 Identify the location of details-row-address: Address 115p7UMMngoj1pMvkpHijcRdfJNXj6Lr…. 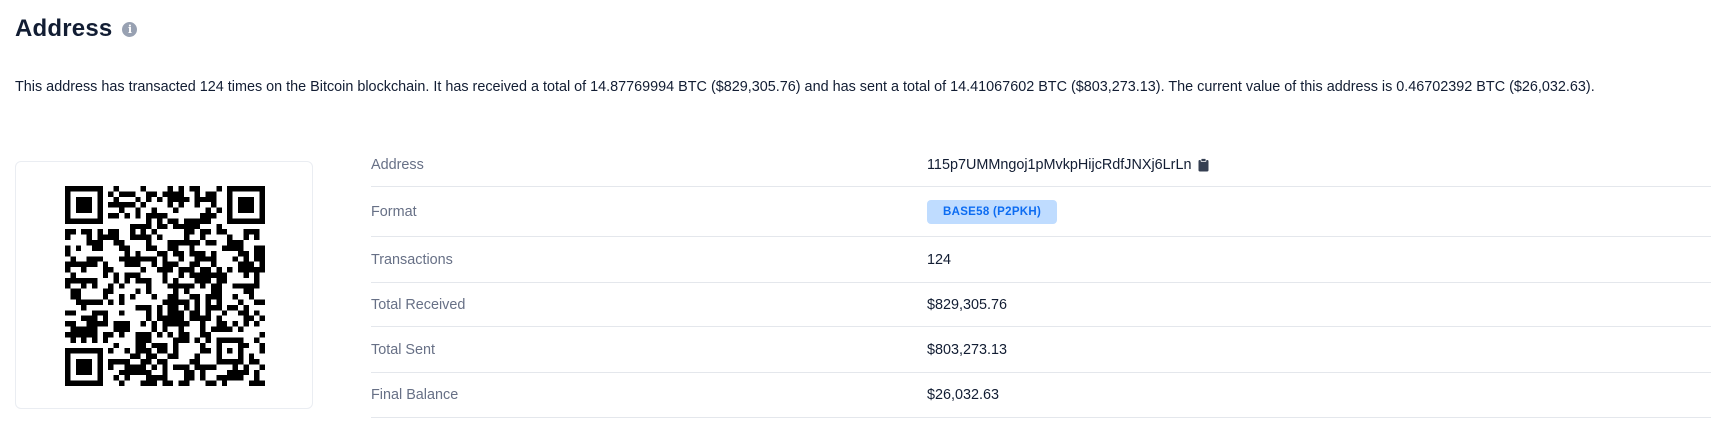
(1041, 165).